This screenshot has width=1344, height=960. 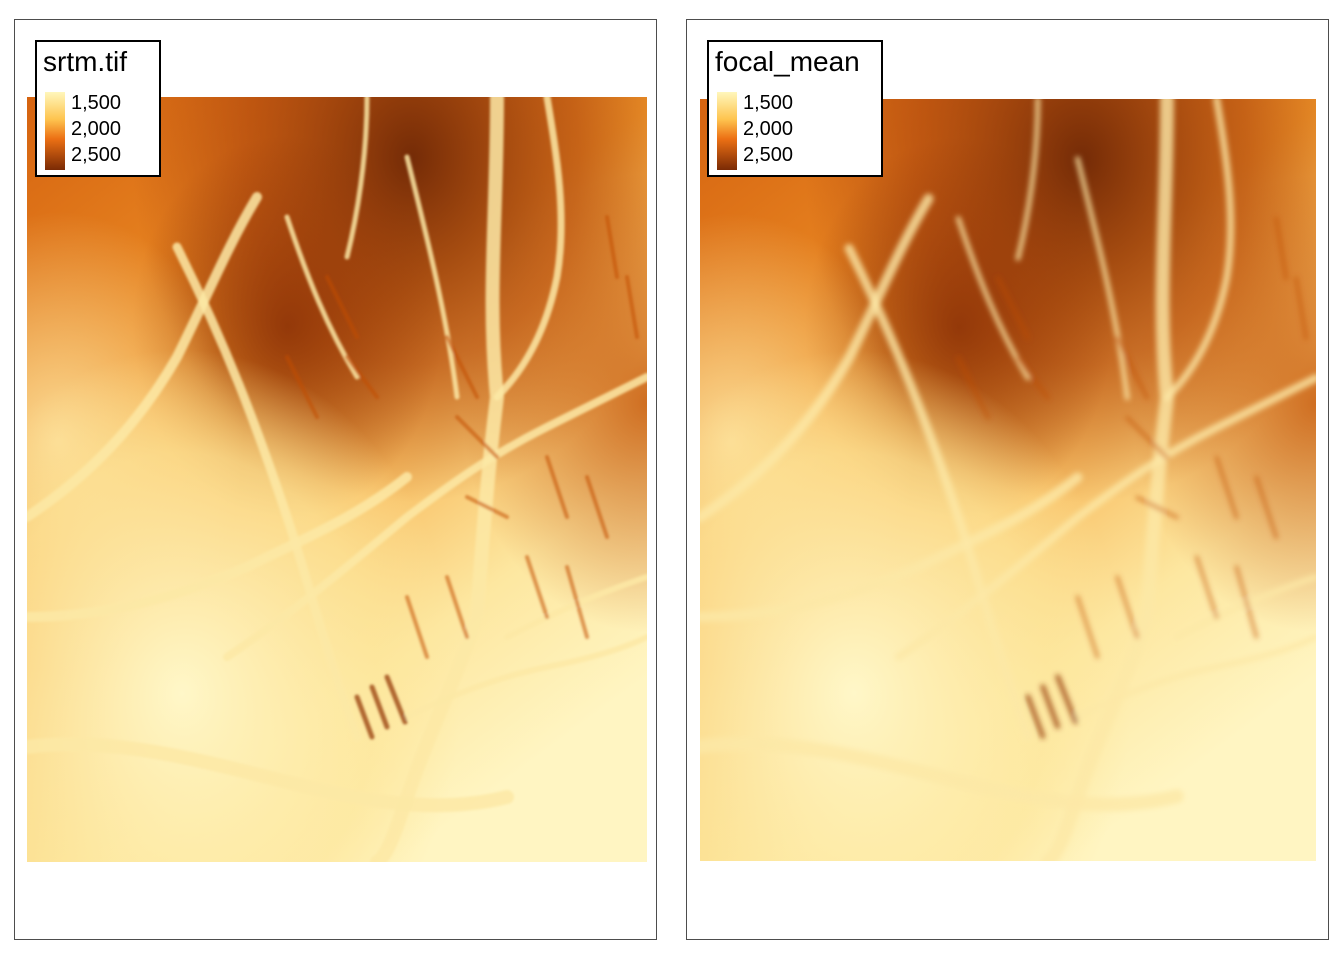 What do you see at coordinates (85, 61) in the screenshot?
I see `legend-title: srtm.tif` at bounding box center [85, 61].